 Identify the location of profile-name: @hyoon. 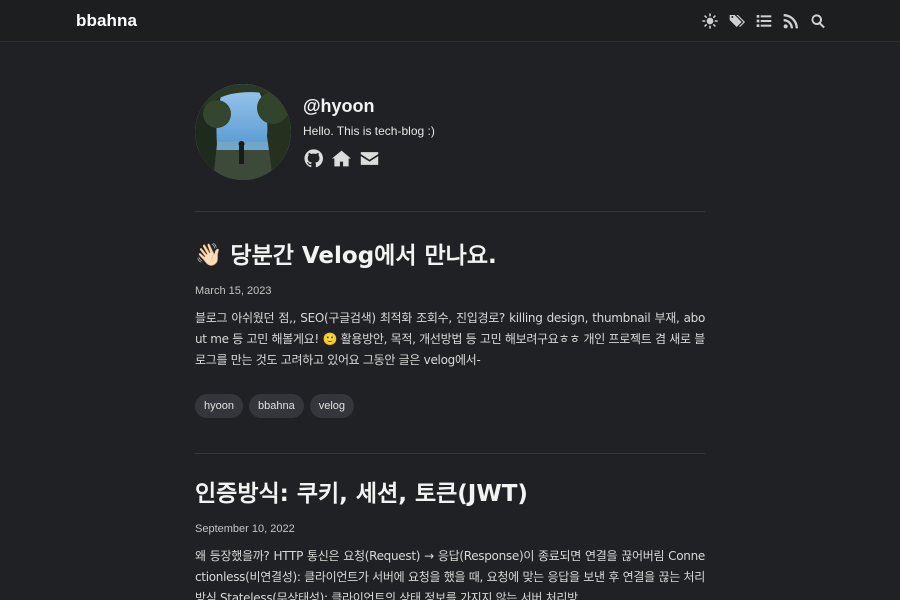
(339, 106).